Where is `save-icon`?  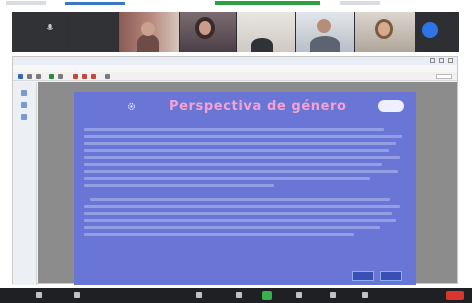
save-icon is located at coordinates (29, 76).